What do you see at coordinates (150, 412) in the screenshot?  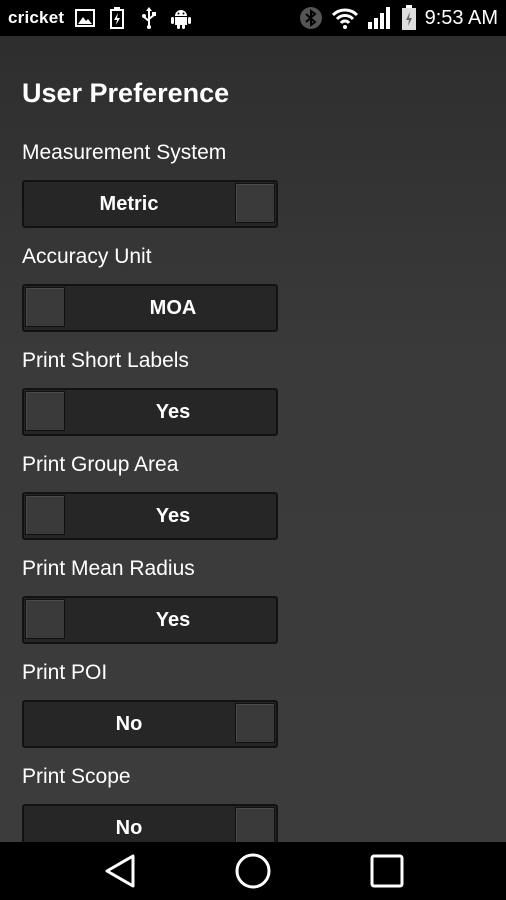 I see `print-short-labels-toggle: Yes` at bounding box center [150, 412].